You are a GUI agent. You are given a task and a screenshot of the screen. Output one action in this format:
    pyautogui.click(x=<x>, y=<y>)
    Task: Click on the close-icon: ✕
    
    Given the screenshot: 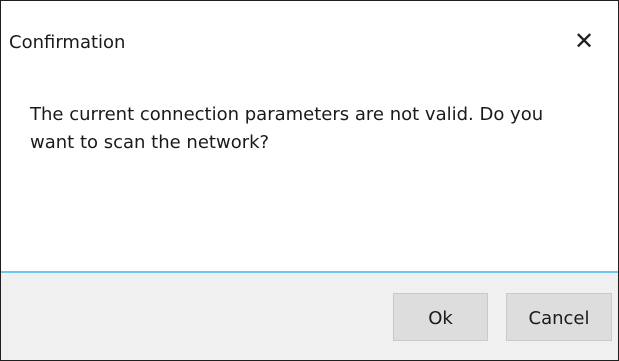 What is the action you would take?
    pyautogui.click(x=584, y=41)
    